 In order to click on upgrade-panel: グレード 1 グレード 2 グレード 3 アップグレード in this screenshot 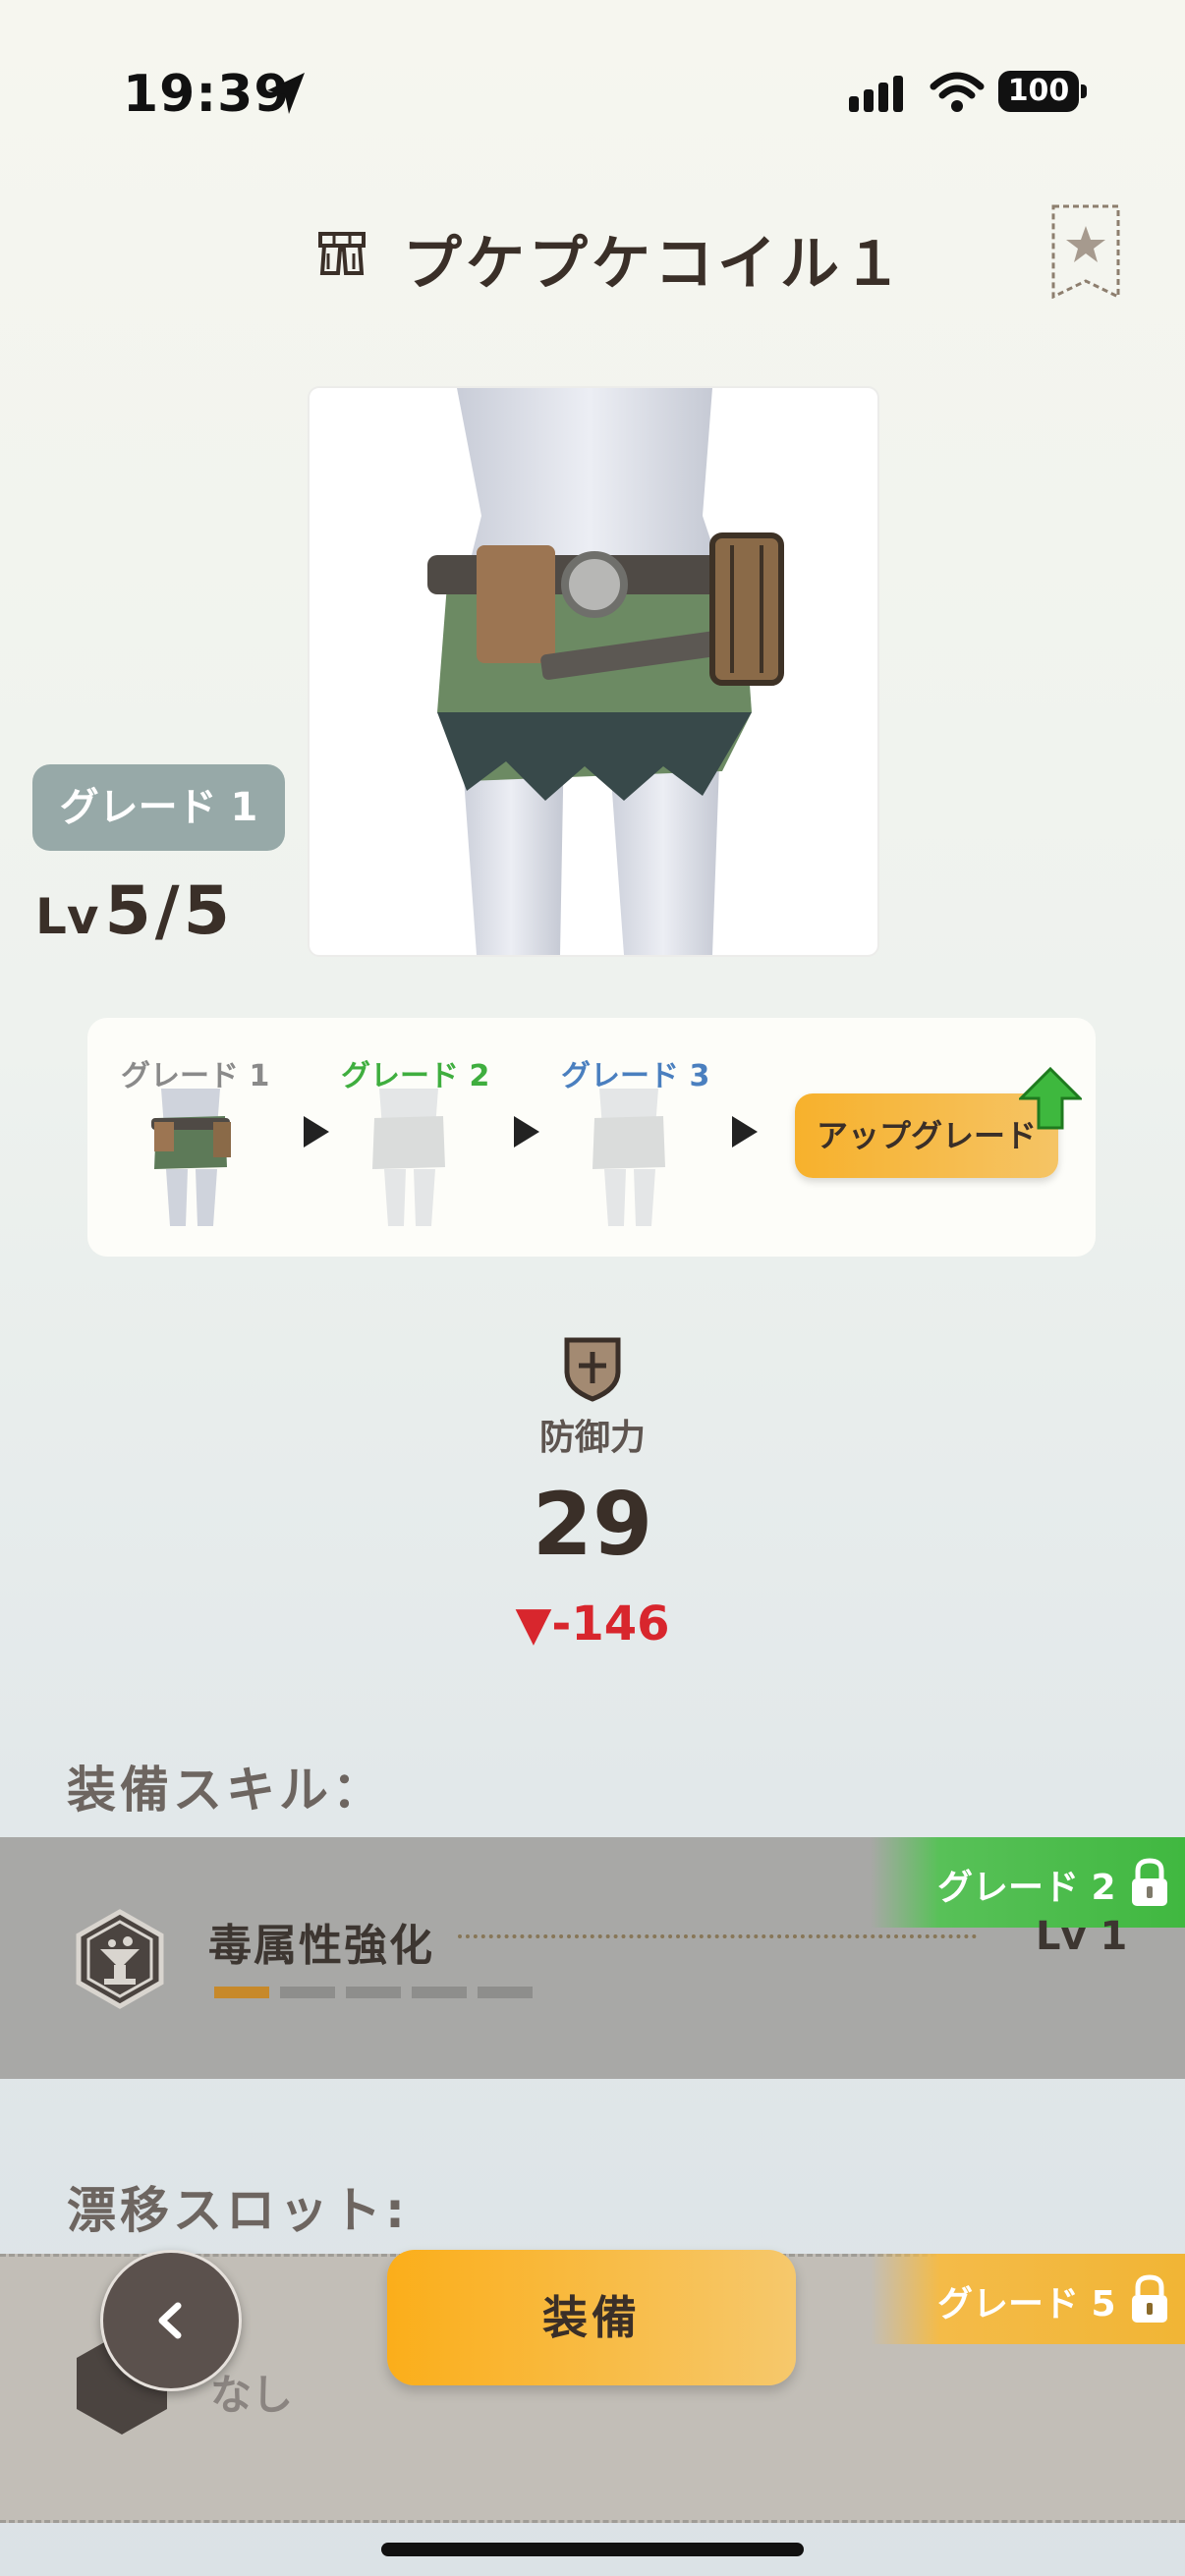, I will do `click(592, 1137)`.